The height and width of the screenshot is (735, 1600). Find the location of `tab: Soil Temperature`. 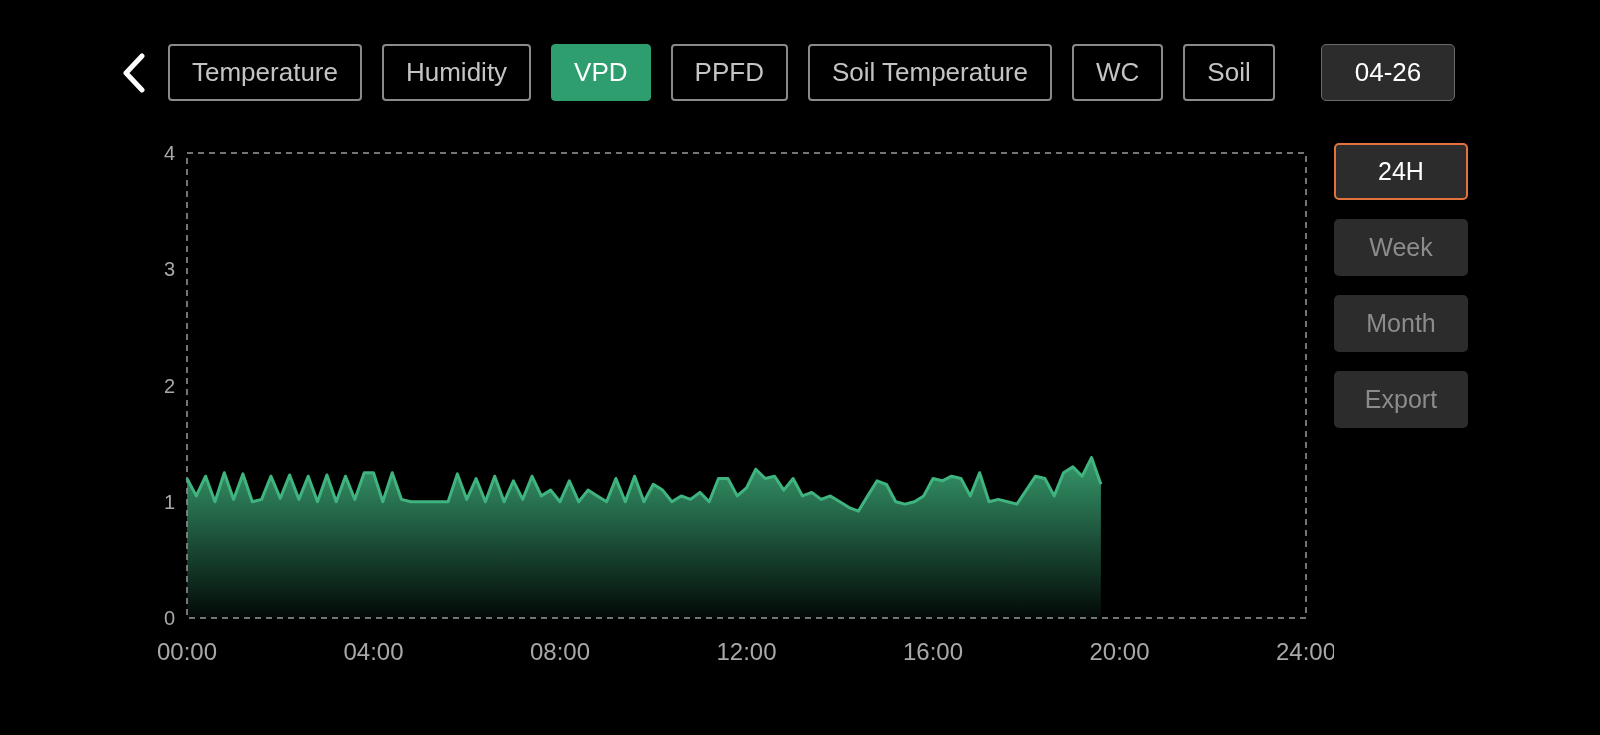

tab: Soil Temperature is located at coordinates (929, 72).